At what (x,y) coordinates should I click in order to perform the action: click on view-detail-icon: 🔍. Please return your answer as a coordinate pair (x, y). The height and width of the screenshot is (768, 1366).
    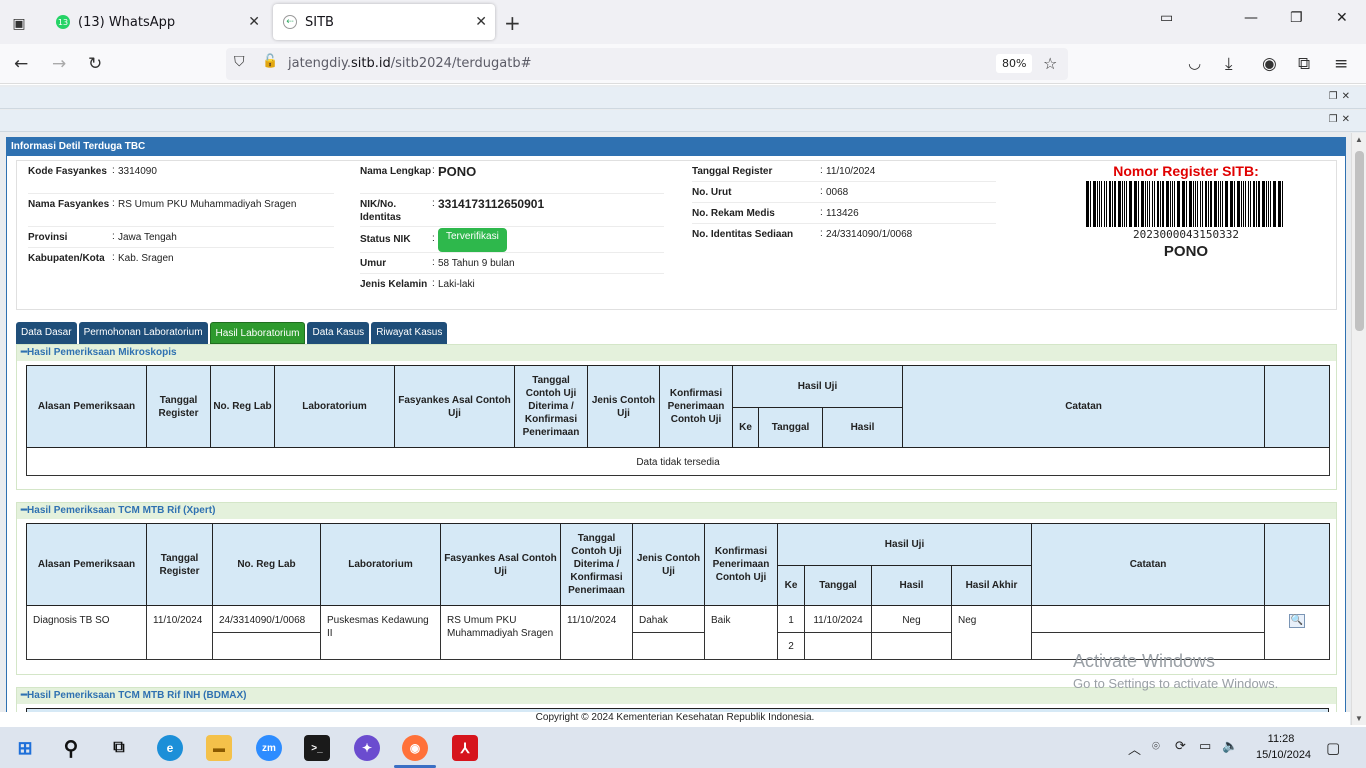
    Looking at the image, I should click on (1297, 621).